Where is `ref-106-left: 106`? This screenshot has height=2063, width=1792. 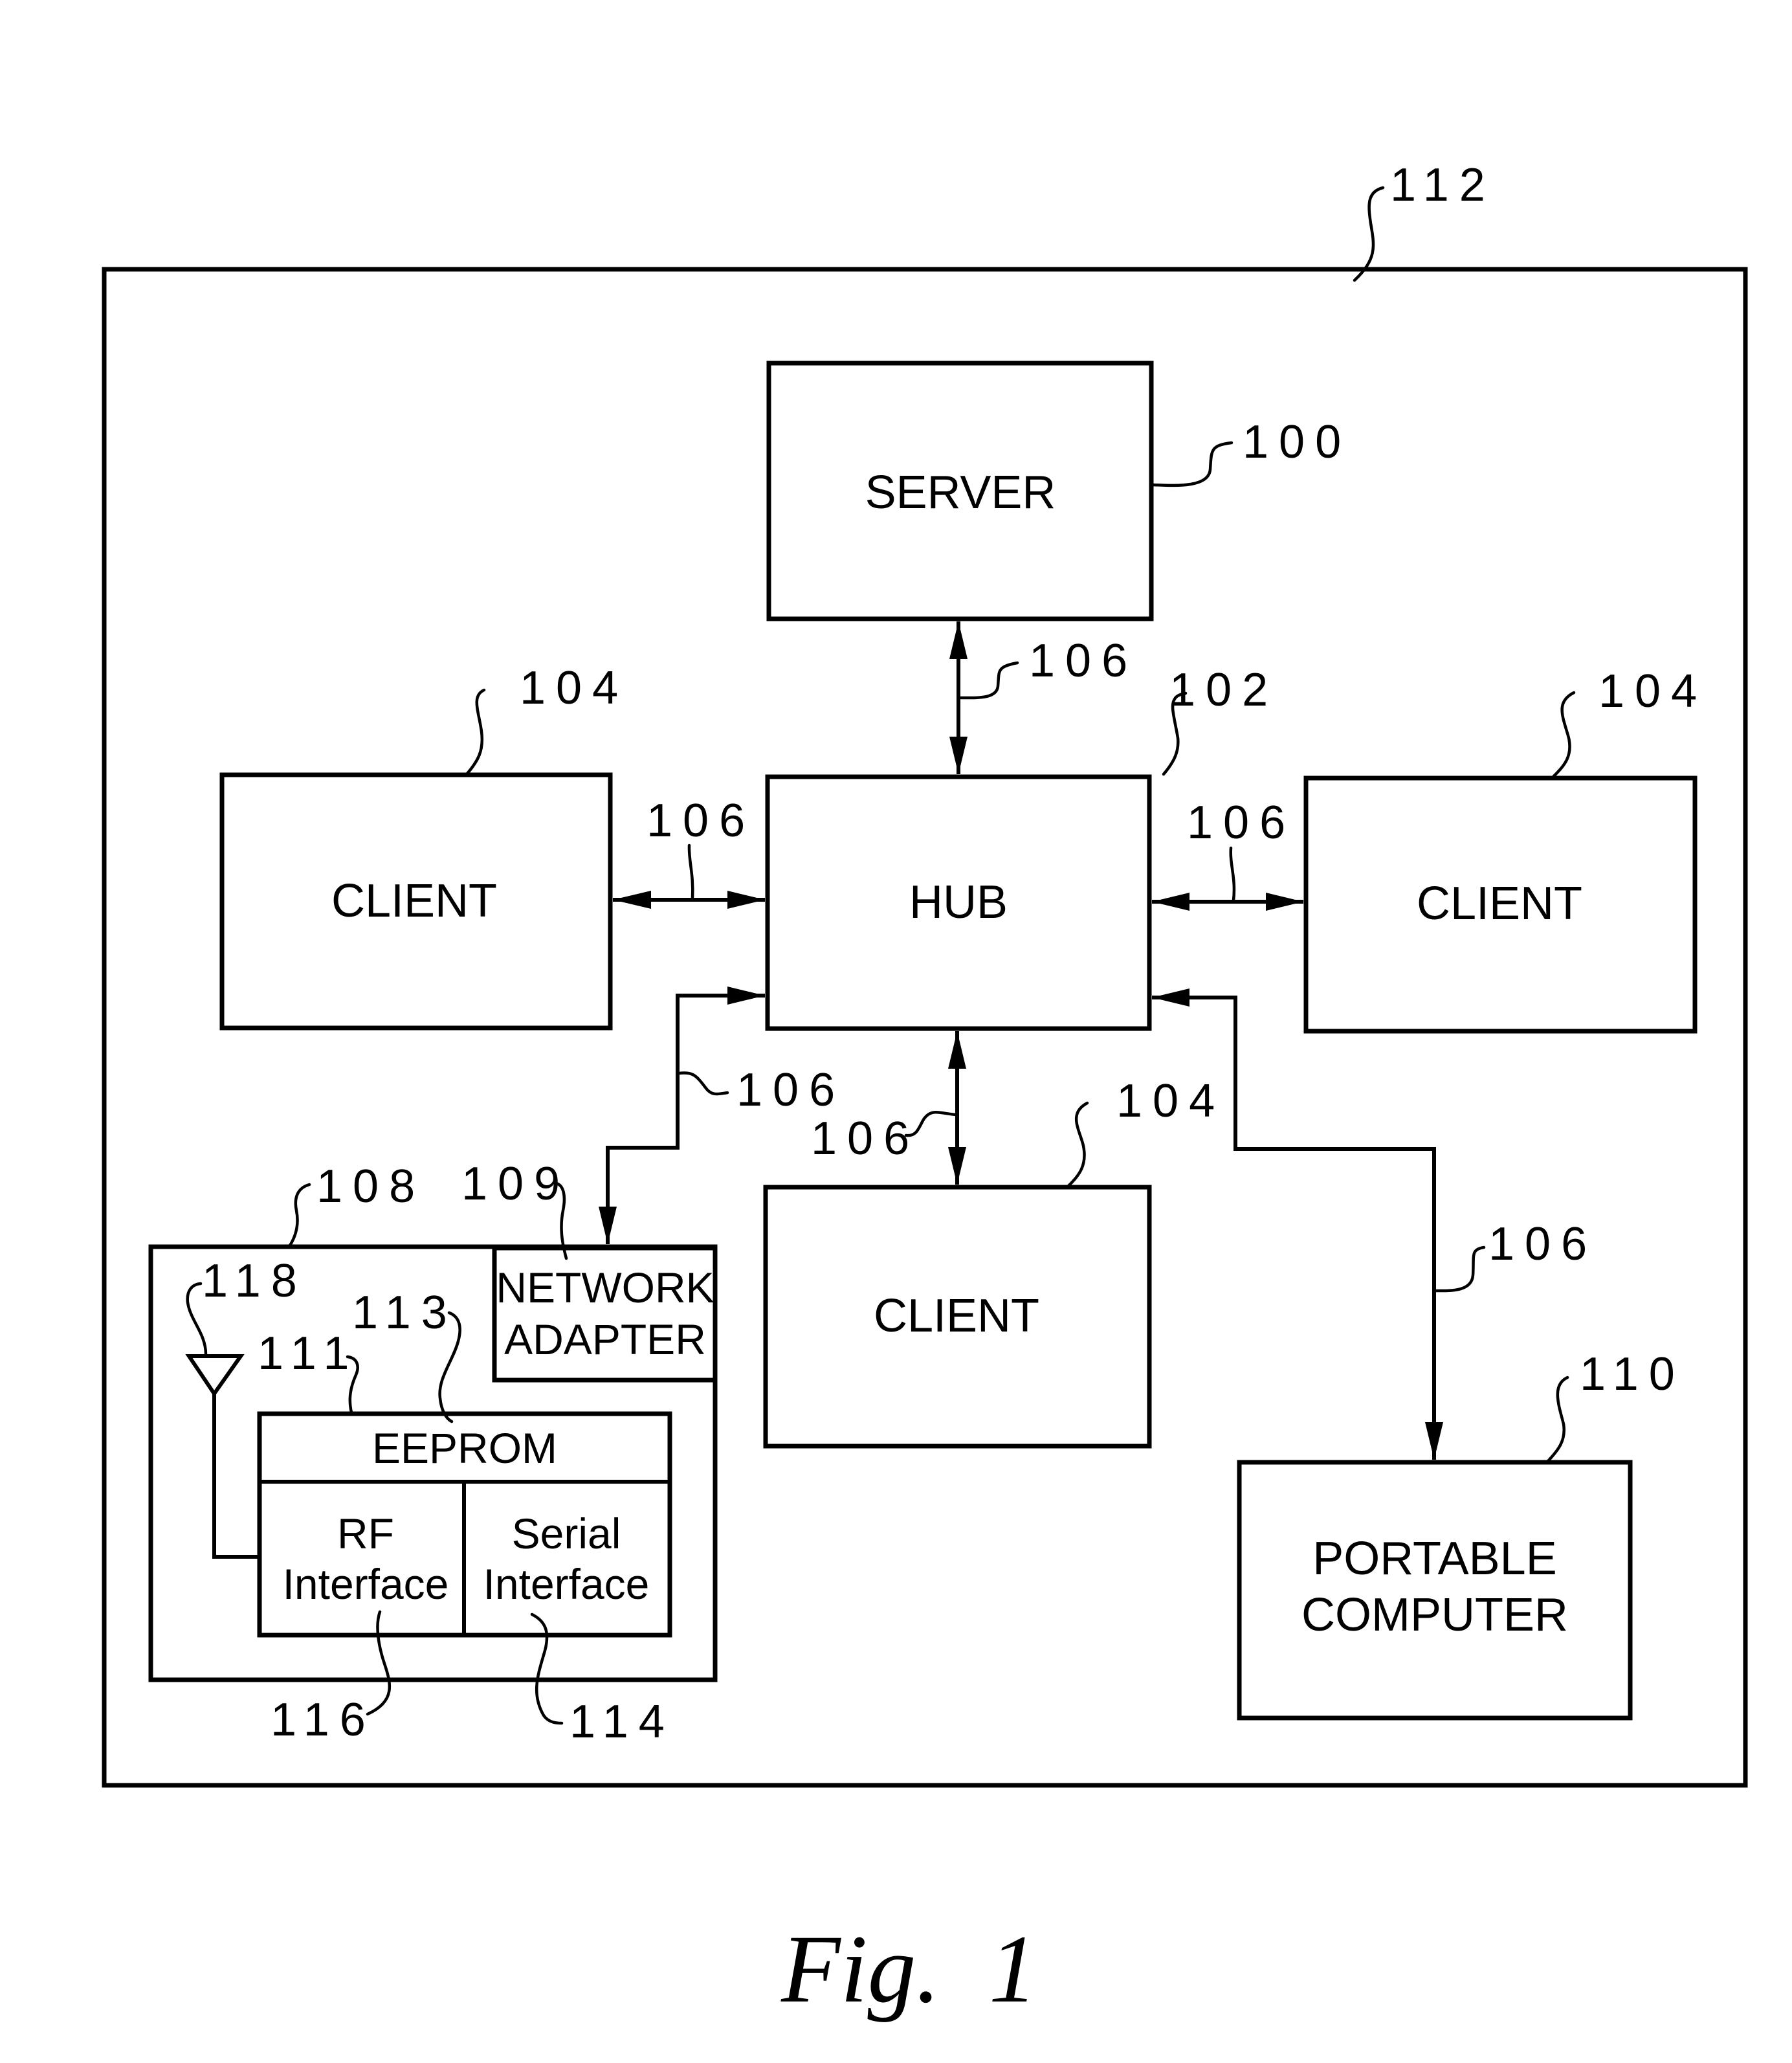
ref-106-left: 106 is located at coordinates (701, 821).